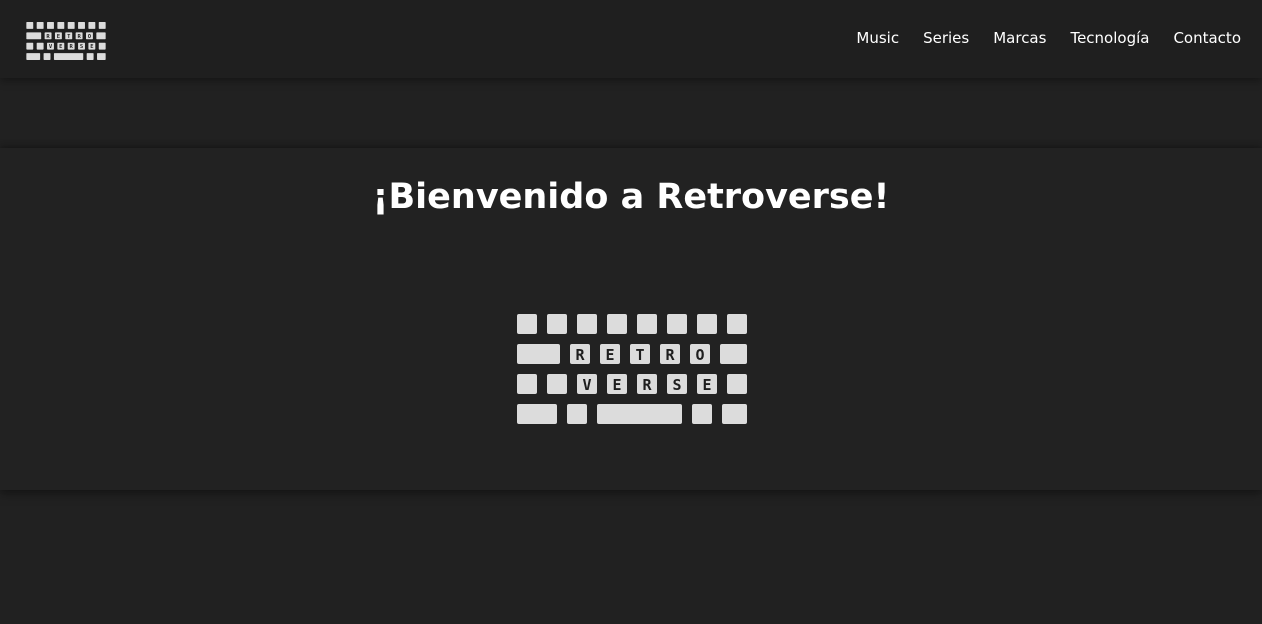  What do you see at coordinates (1048, 38) in the screenshot?
I see `main-nav: Music Series Marcas Tecnología Contacto` at bounding box center [1048, 38].